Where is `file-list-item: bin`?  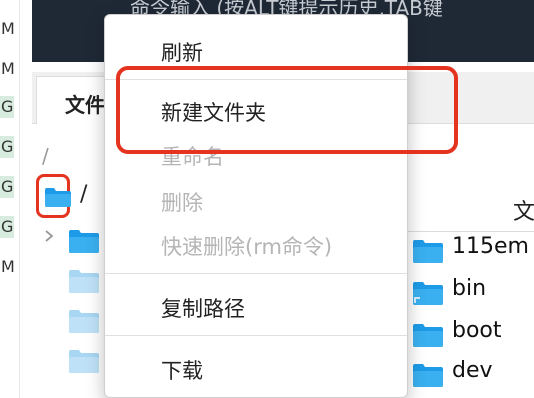 file-list-item: bin is located at coordinates (472, 292).